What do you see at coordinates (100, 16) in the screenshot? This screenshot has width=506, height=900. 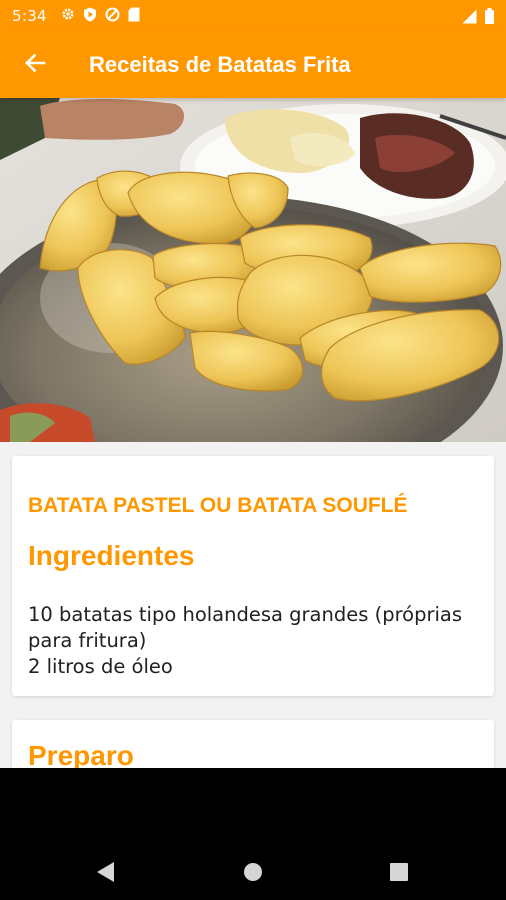 I see `status-left-icons` at bounding box center [100, 16].